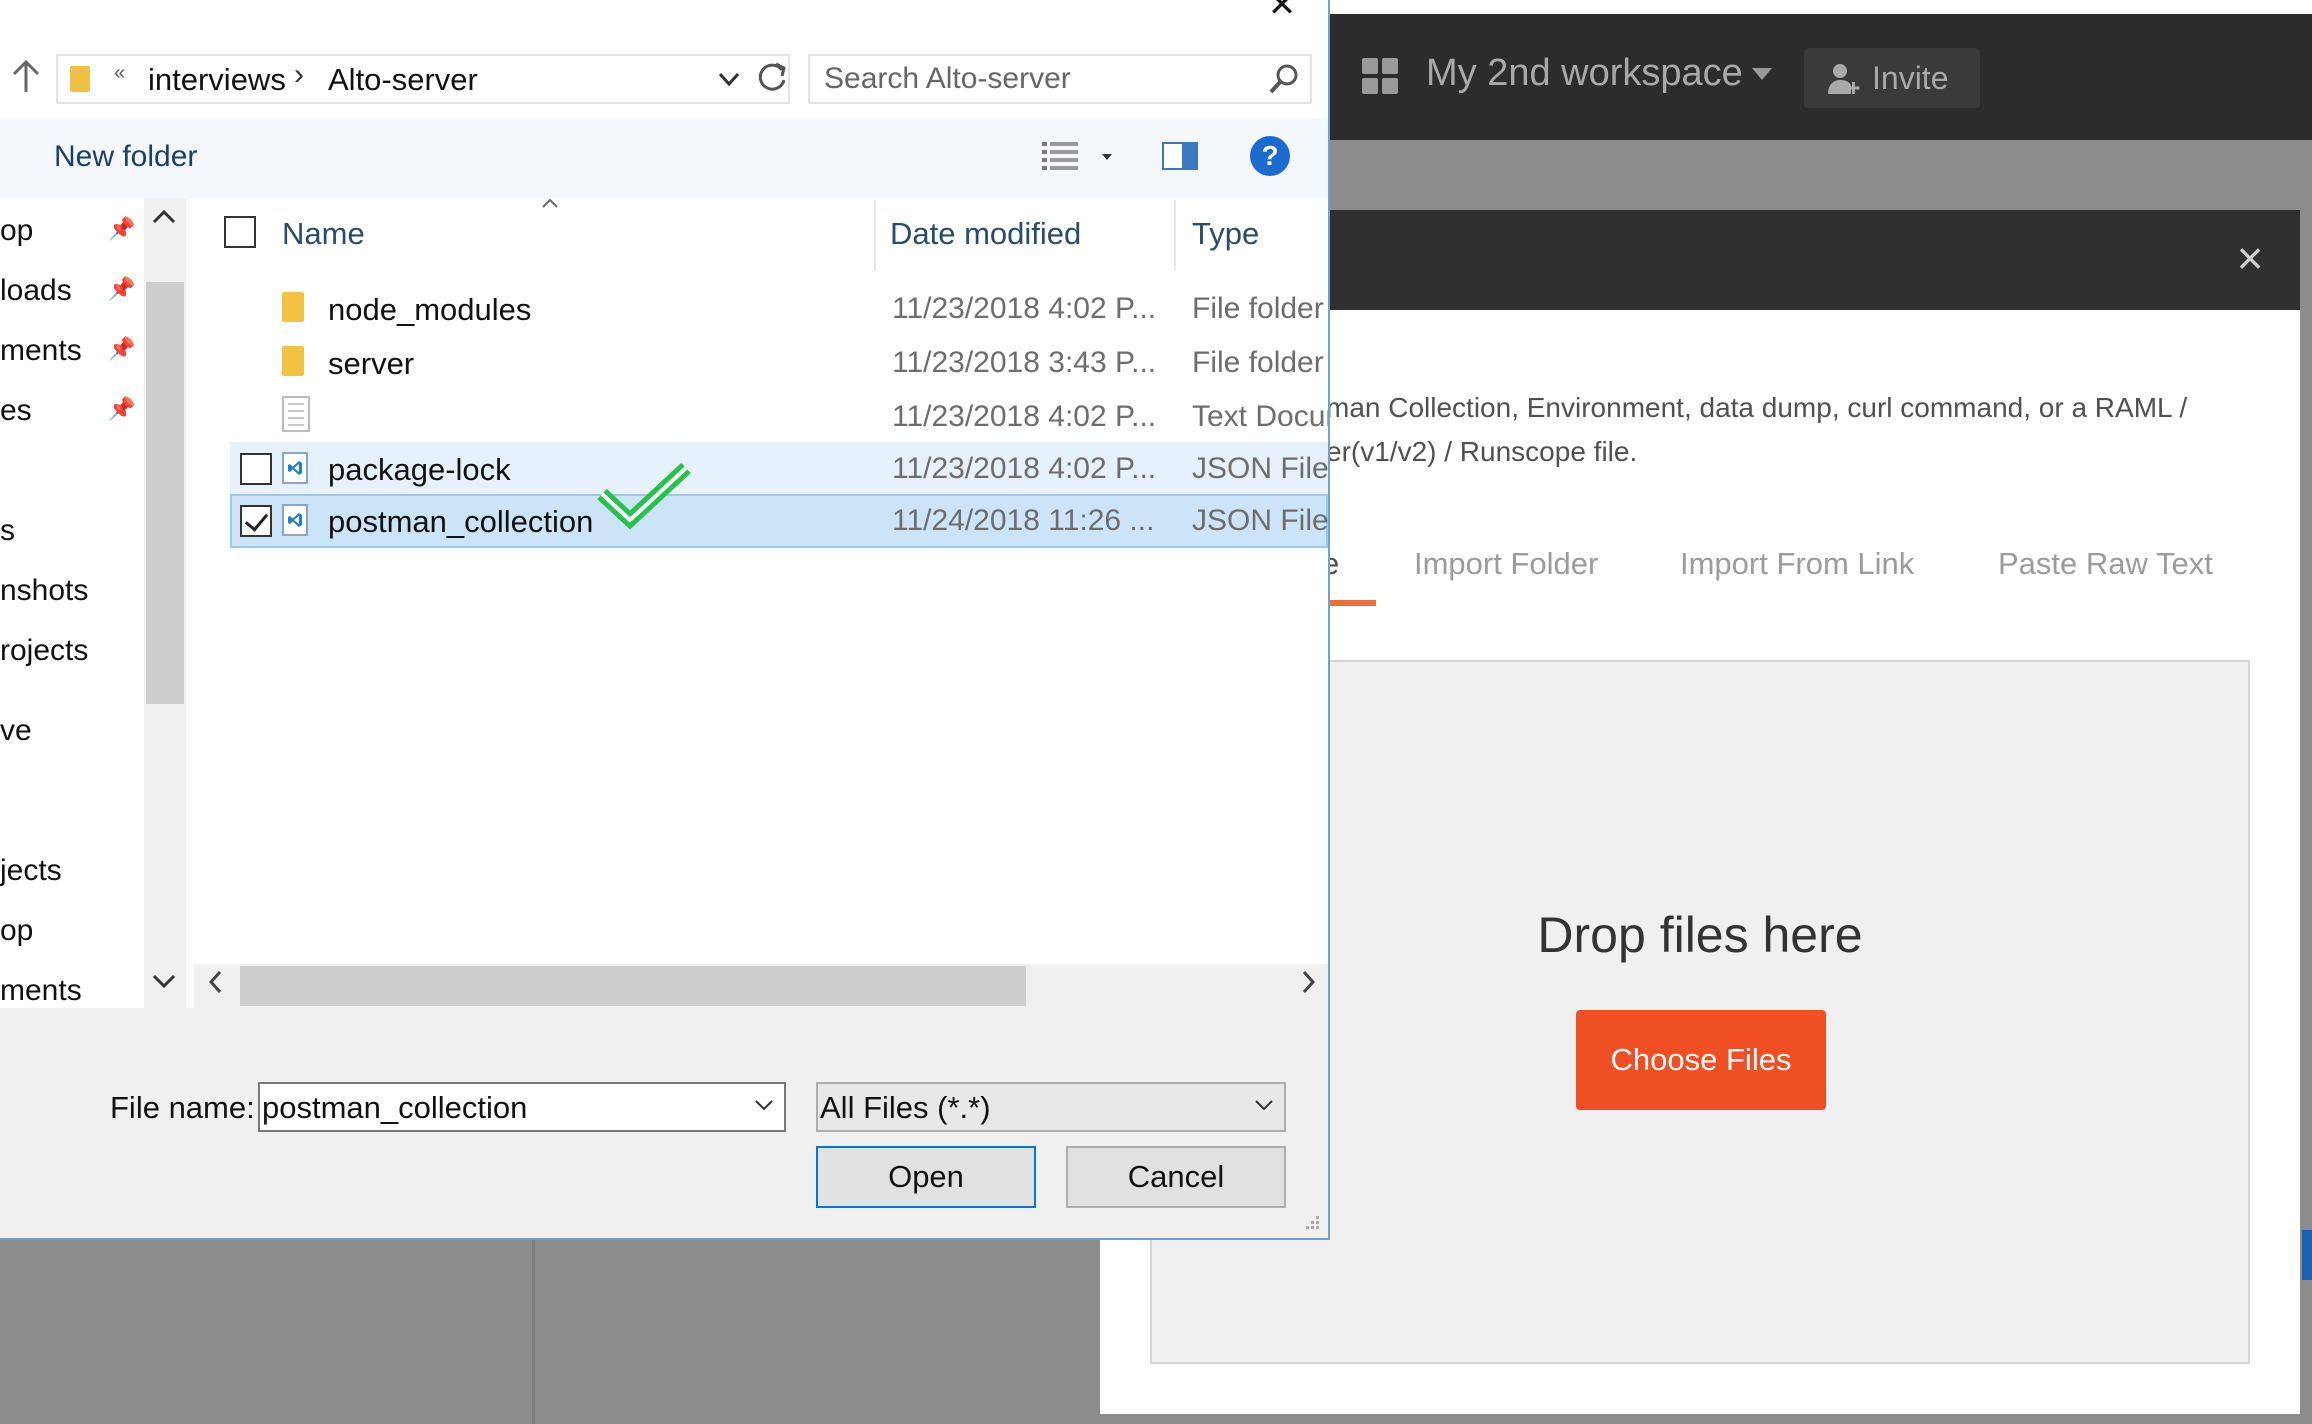  Describe the element at coordinates (633, 986) in the screenshot. I see `horizontal-scrollbar-thumb` at that location.